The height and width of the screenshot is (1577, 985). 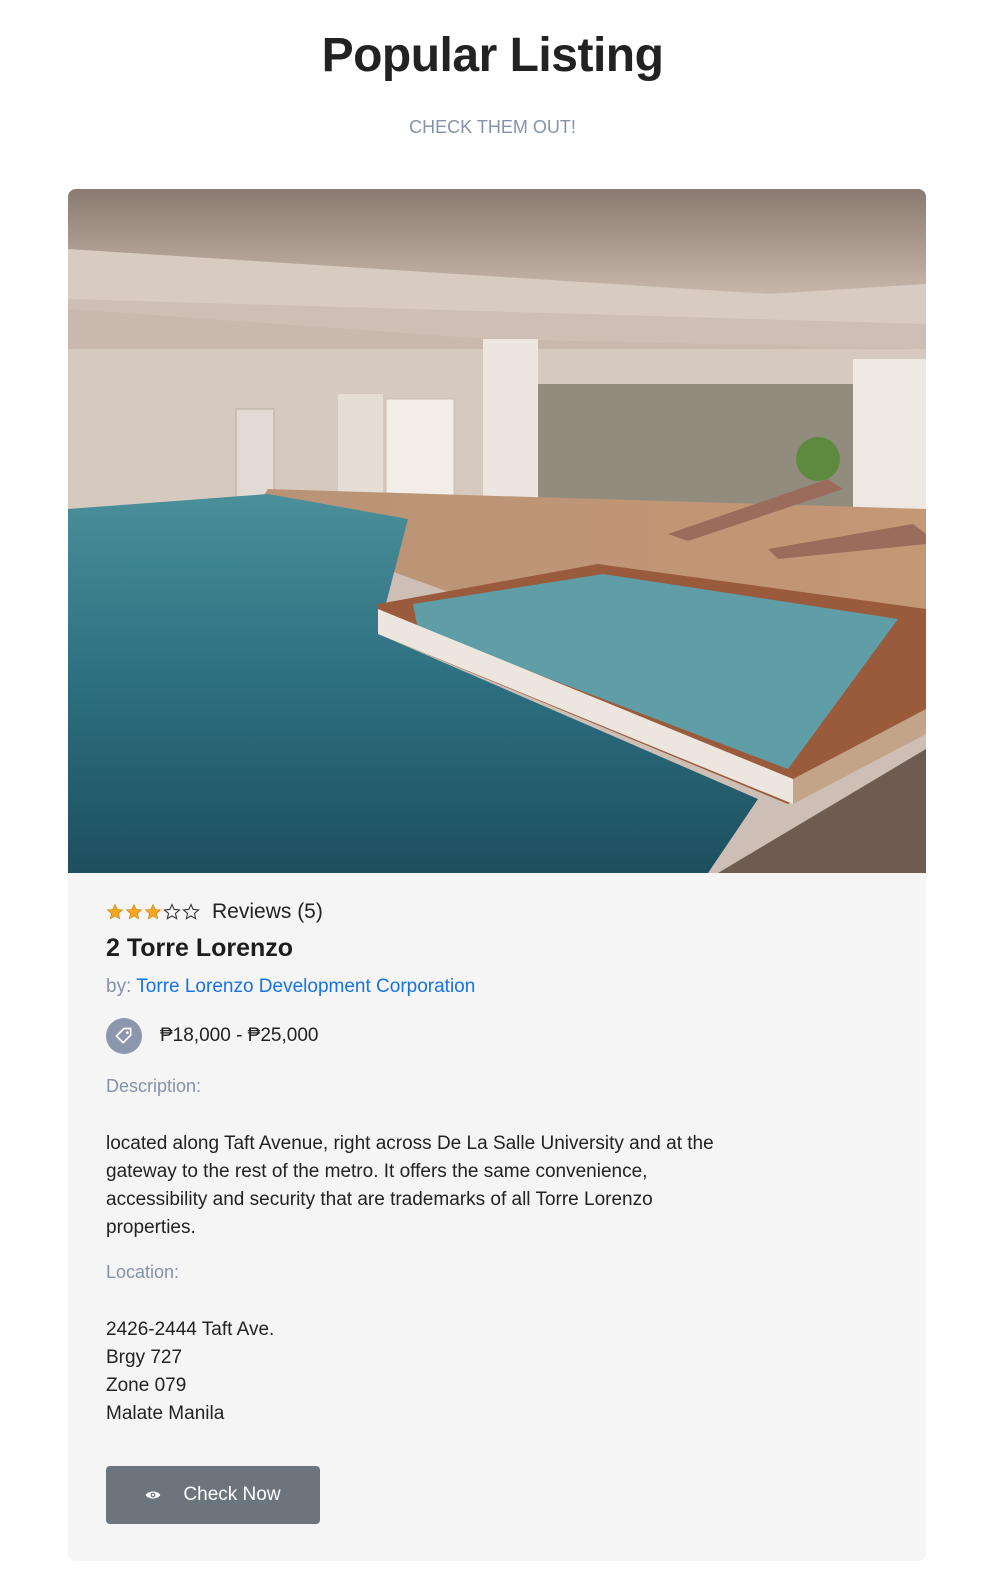 I want to click on rating-row: Reviews (5), so click(x=214, y=912).